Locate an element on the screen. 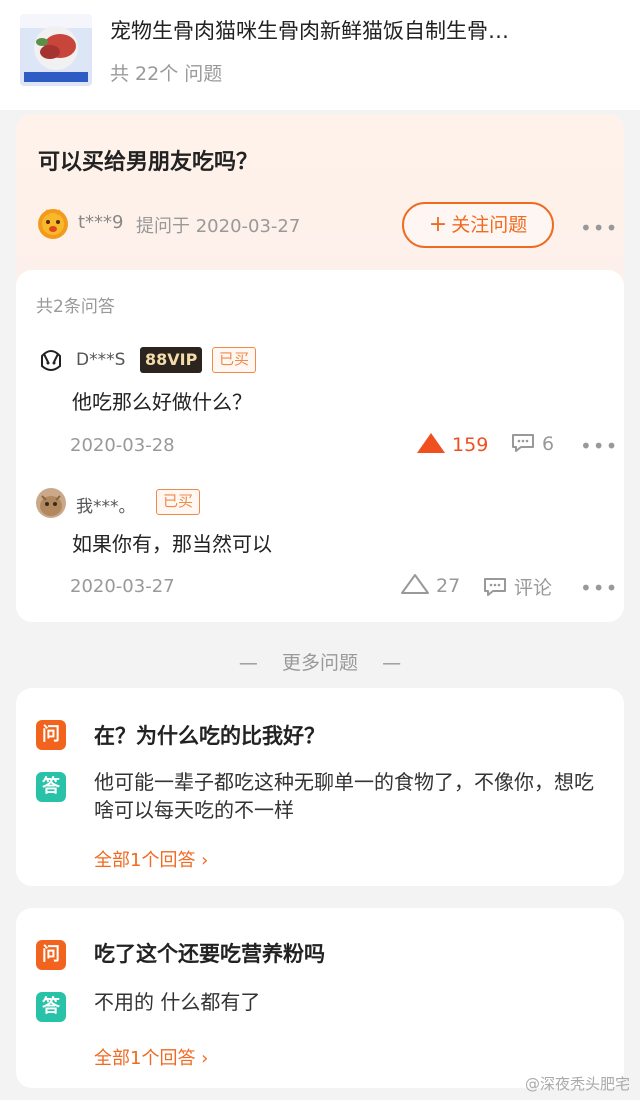  answer-username: 我***。 is located at coordinates (106, 504).